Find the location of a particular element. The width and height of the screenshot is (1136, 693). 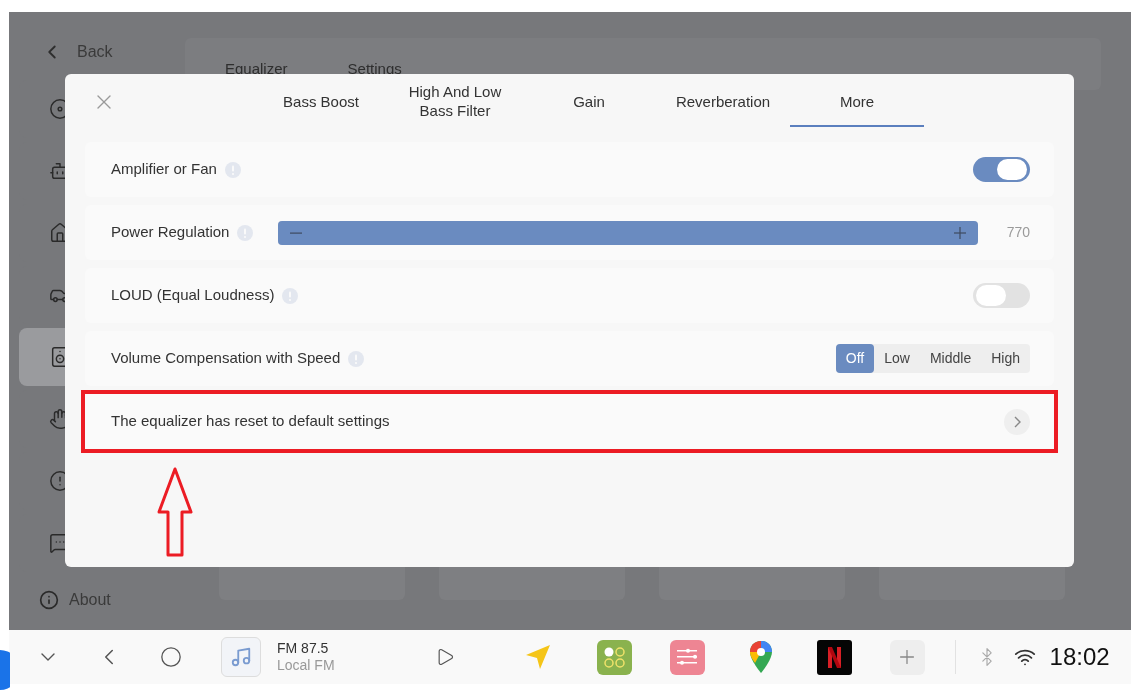

map-pin-icon is located at coordinates (760, 657).